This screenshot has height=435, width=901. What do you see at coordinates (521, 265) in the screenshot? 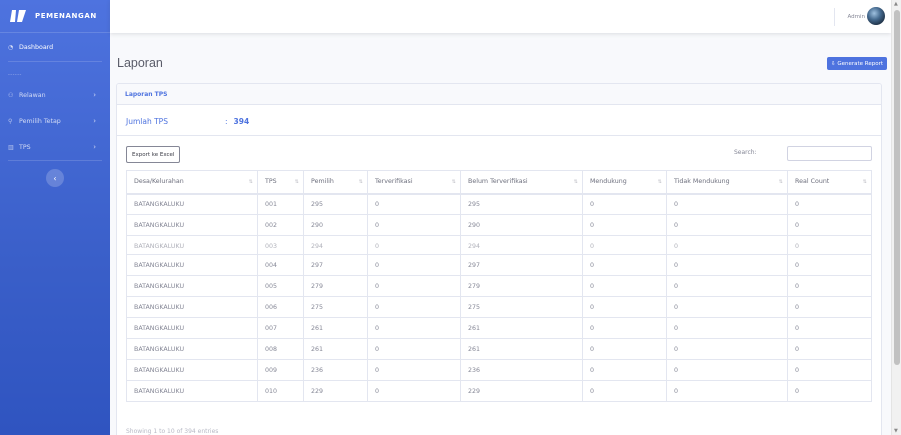
I see `table-cell: 297` at bounding box center [521, 265].